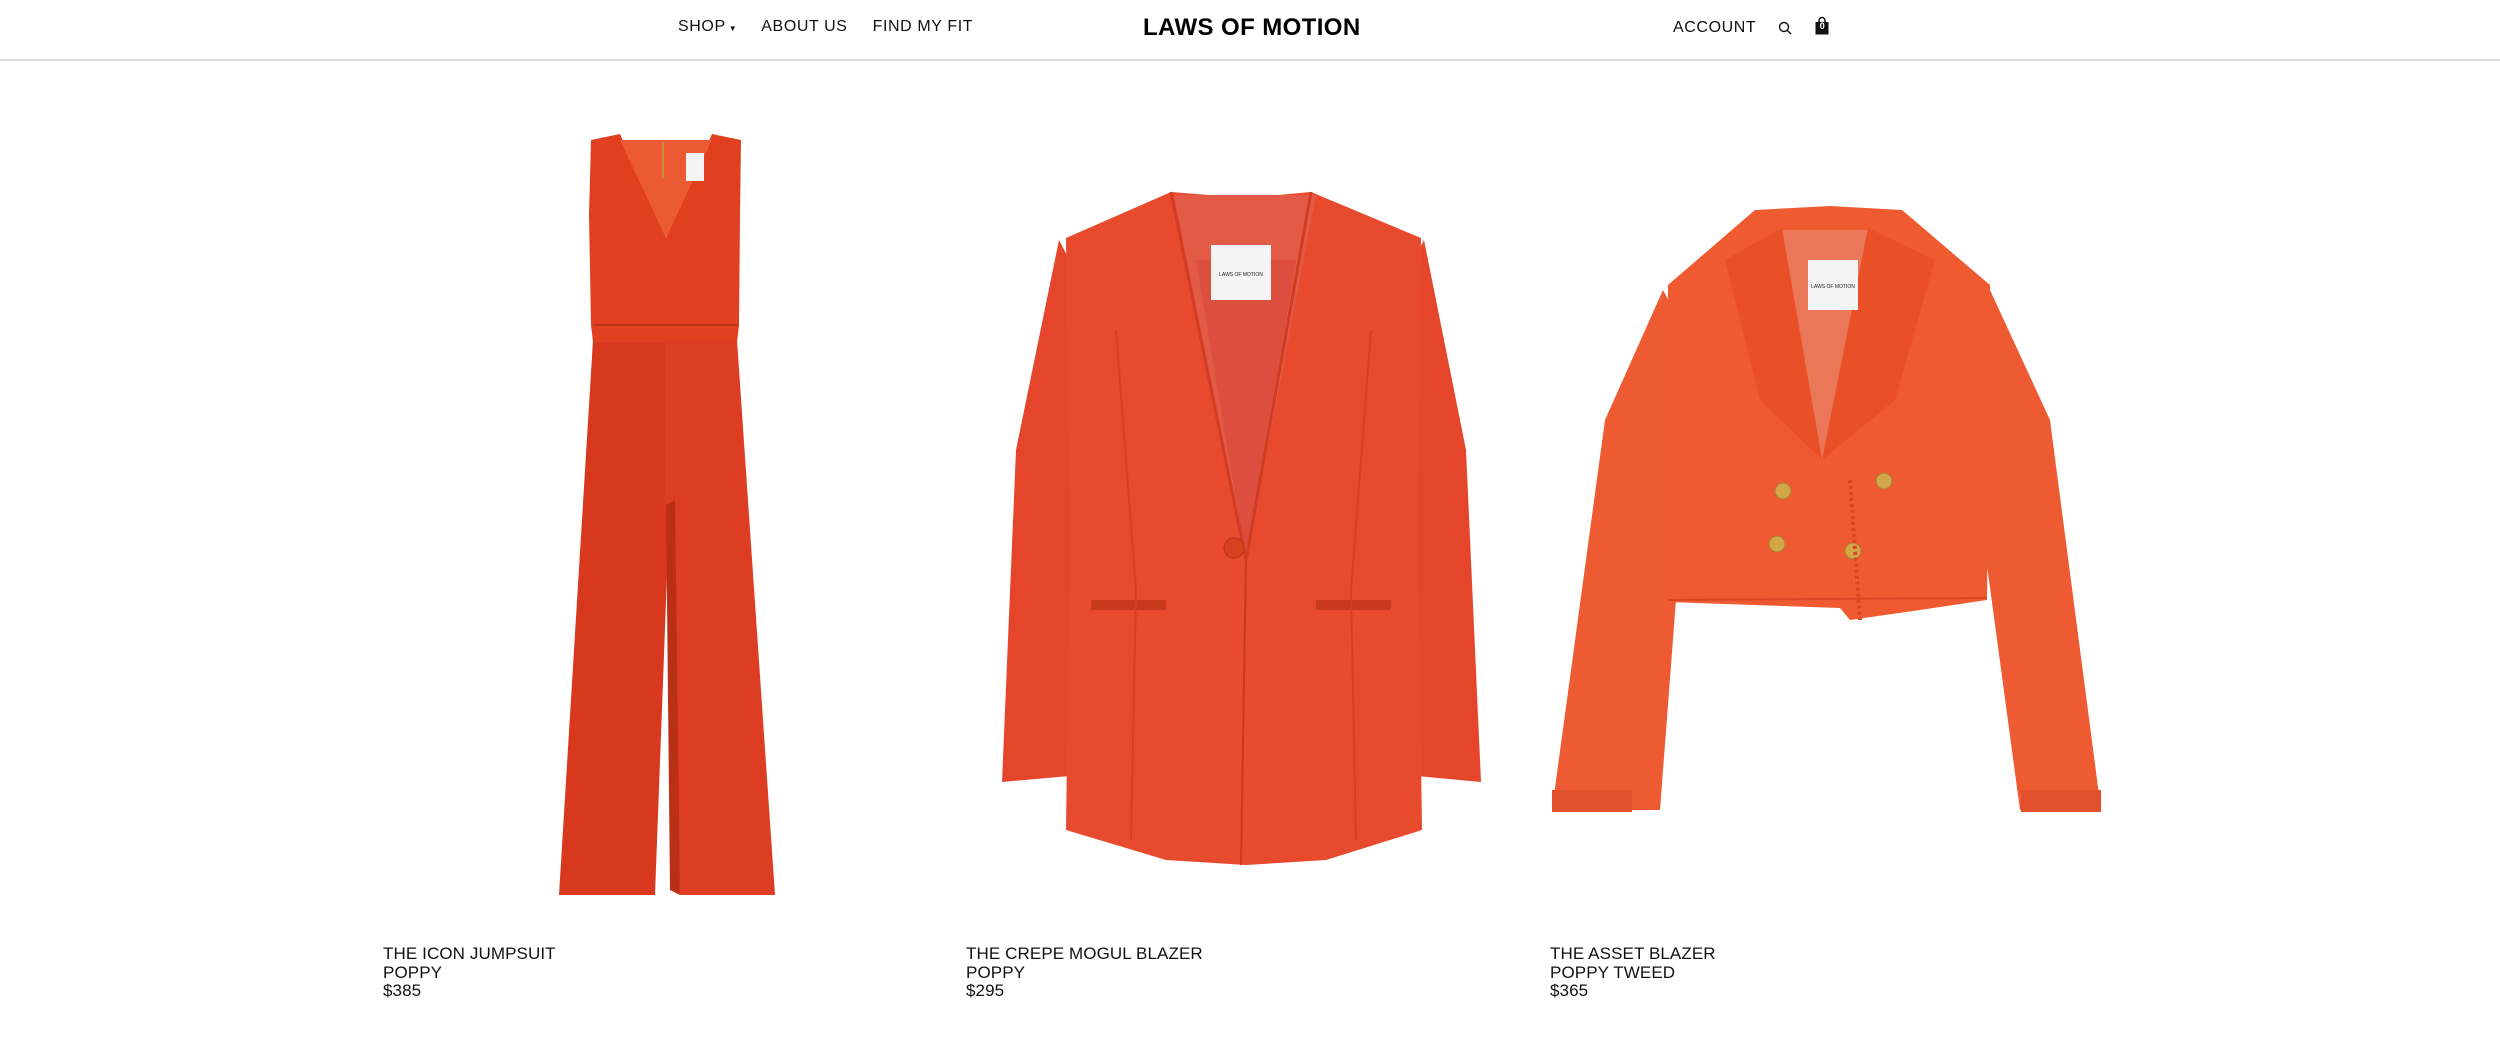 This screenshot has width=2500, height=1052. I want to click on product-price: $365, so click(1569, 990).